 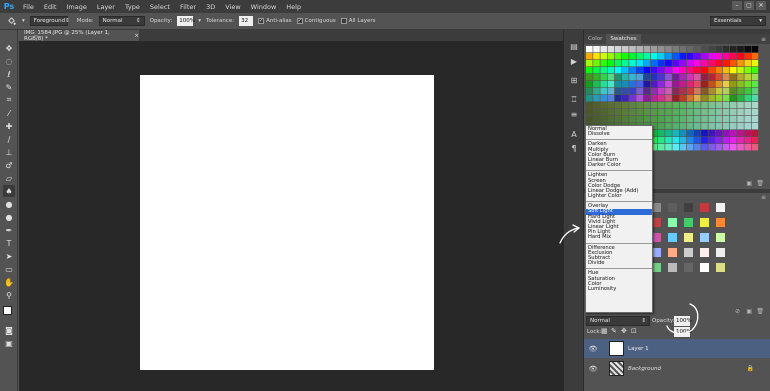 What do you see at coordinates (593, 349) in the screenshot?
I see `visibility-eye-icon: 👁` at bounding box center [593, 349].